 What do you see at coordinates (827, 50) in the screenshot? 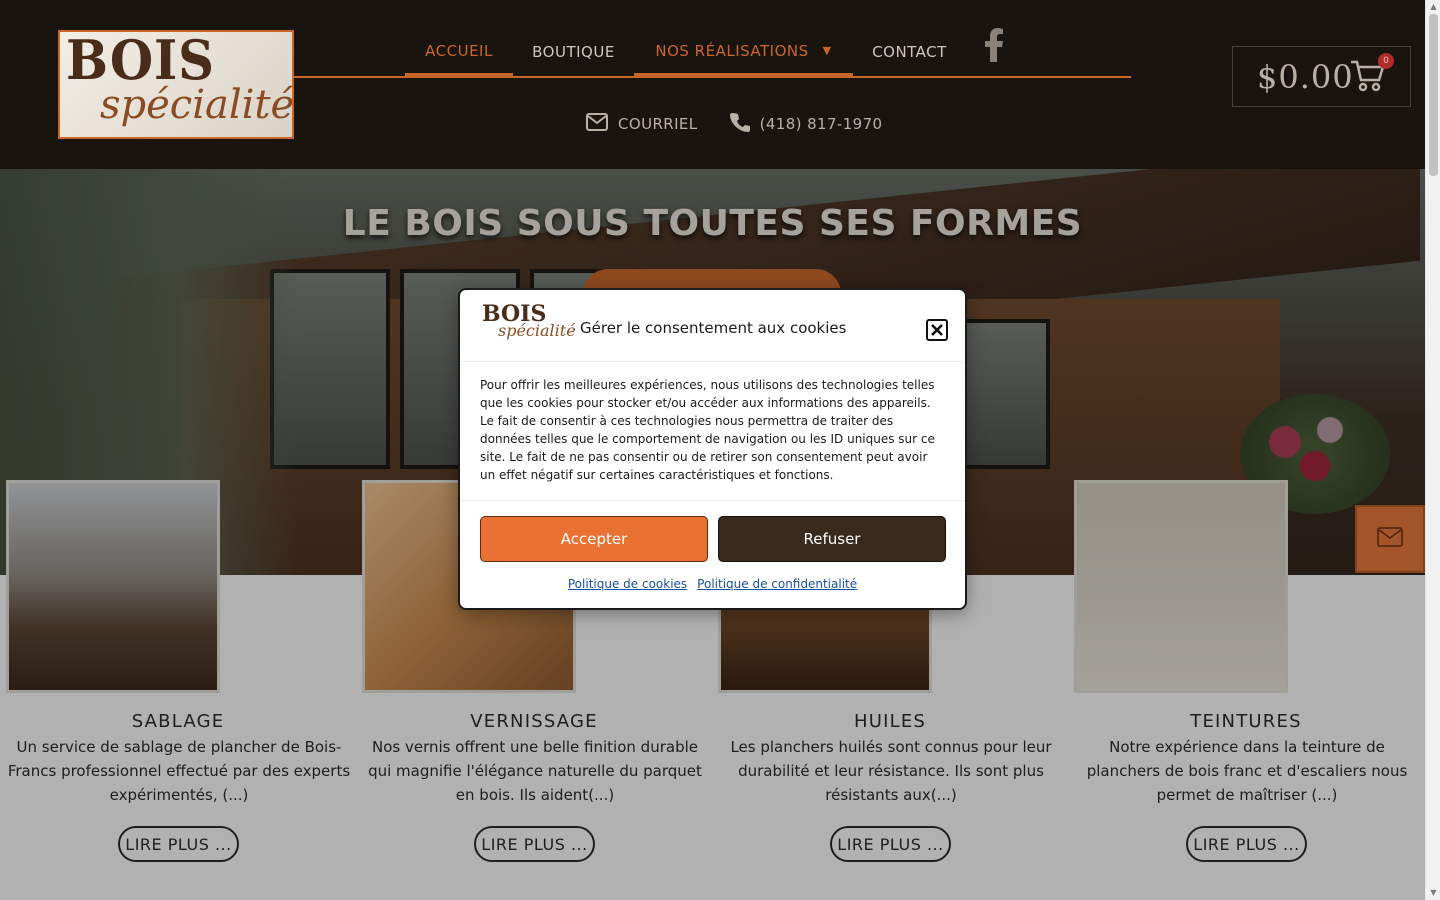
I see `chevron-down-icon: ▼` at bounding box center [827, 50].